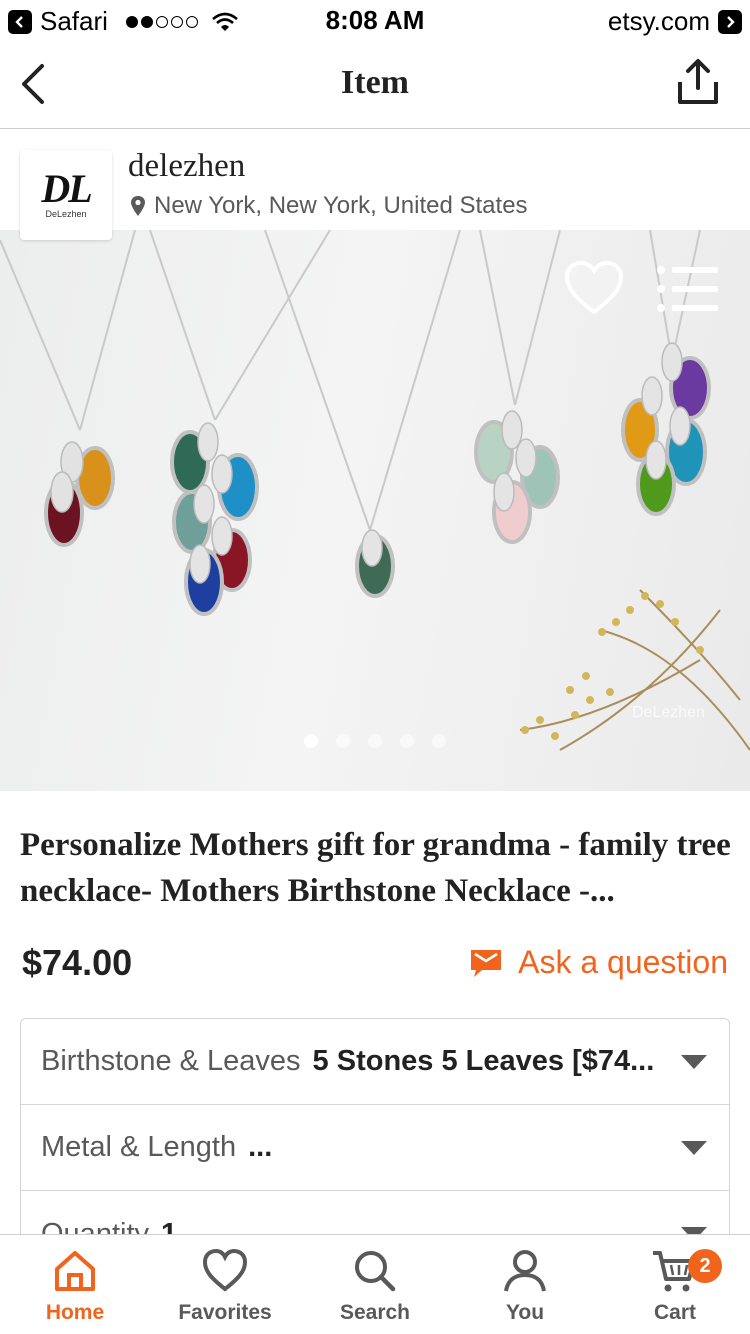 This screenshot has width=750, height=1334. What do you see at coordinates (138, 206) in the screenshot?
I see `location-pin-icon` at bounding box center [138, 206].